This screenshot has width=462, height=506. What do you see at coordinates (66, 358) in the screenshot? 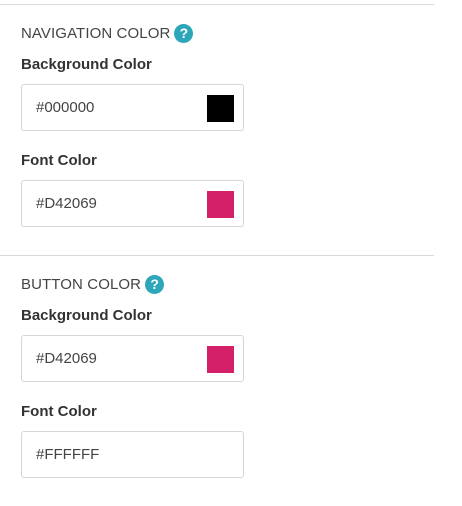
I see `button-background-color-value: #D42069` at bounding box center [66, 358].